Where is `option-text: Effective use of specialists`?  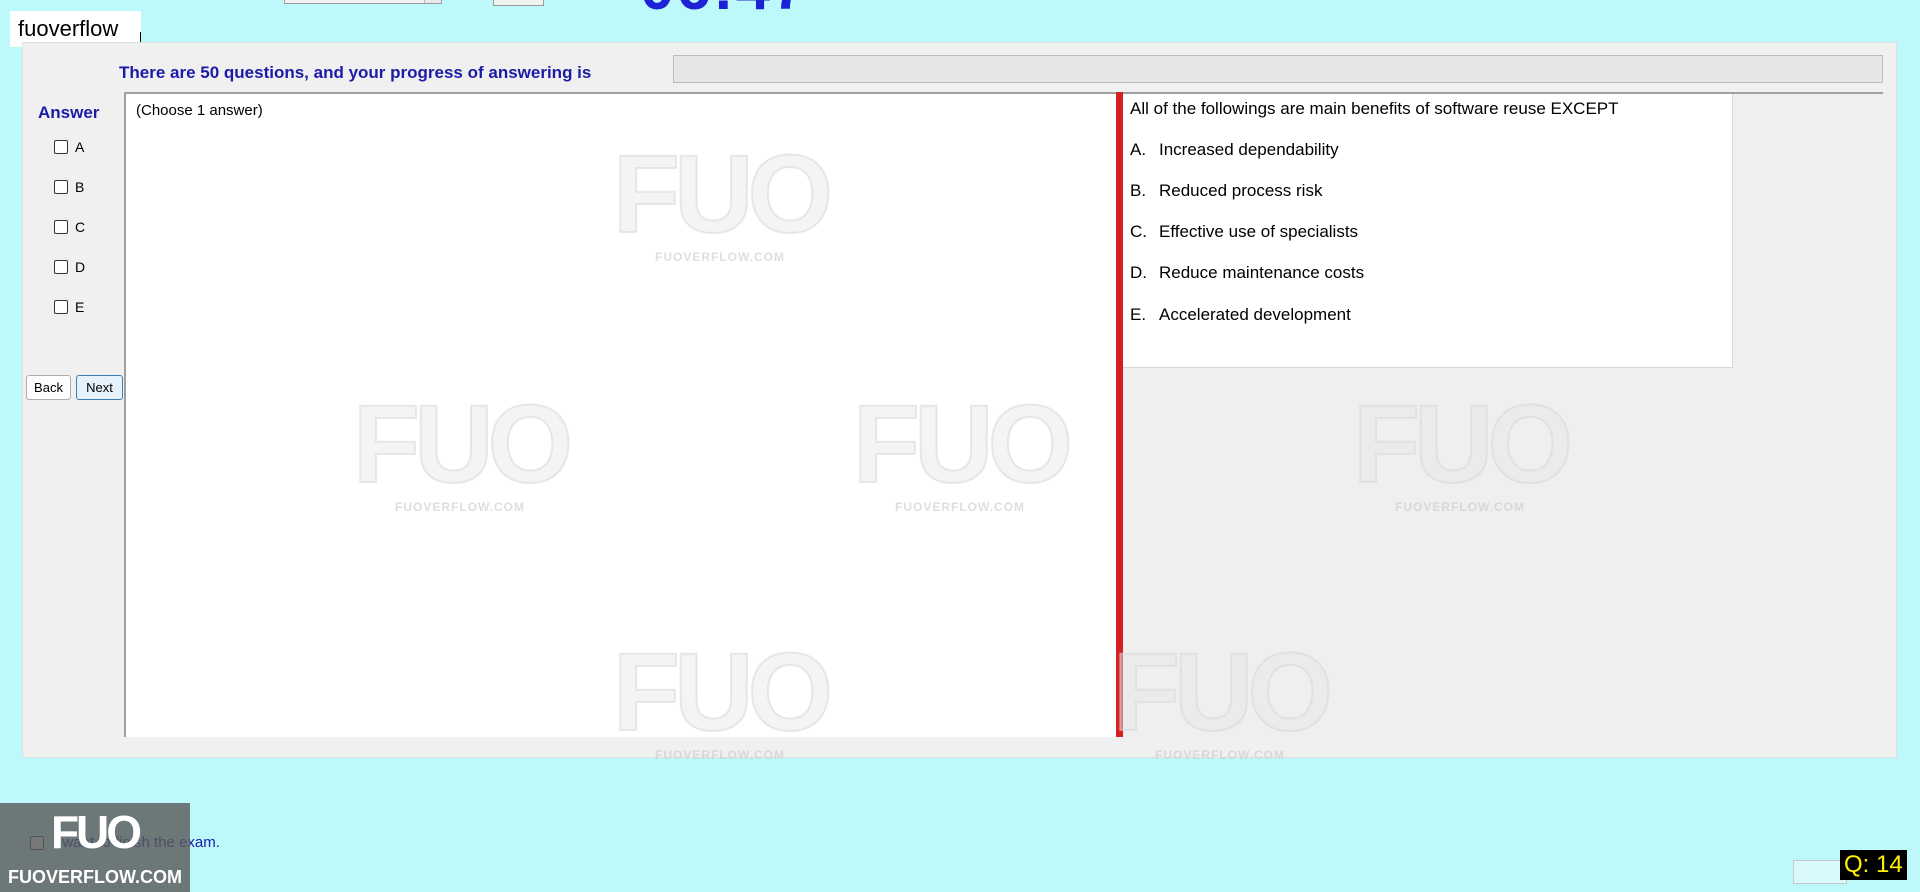 option-text: Effective use of specialists is located at coordinates (1259, 231).